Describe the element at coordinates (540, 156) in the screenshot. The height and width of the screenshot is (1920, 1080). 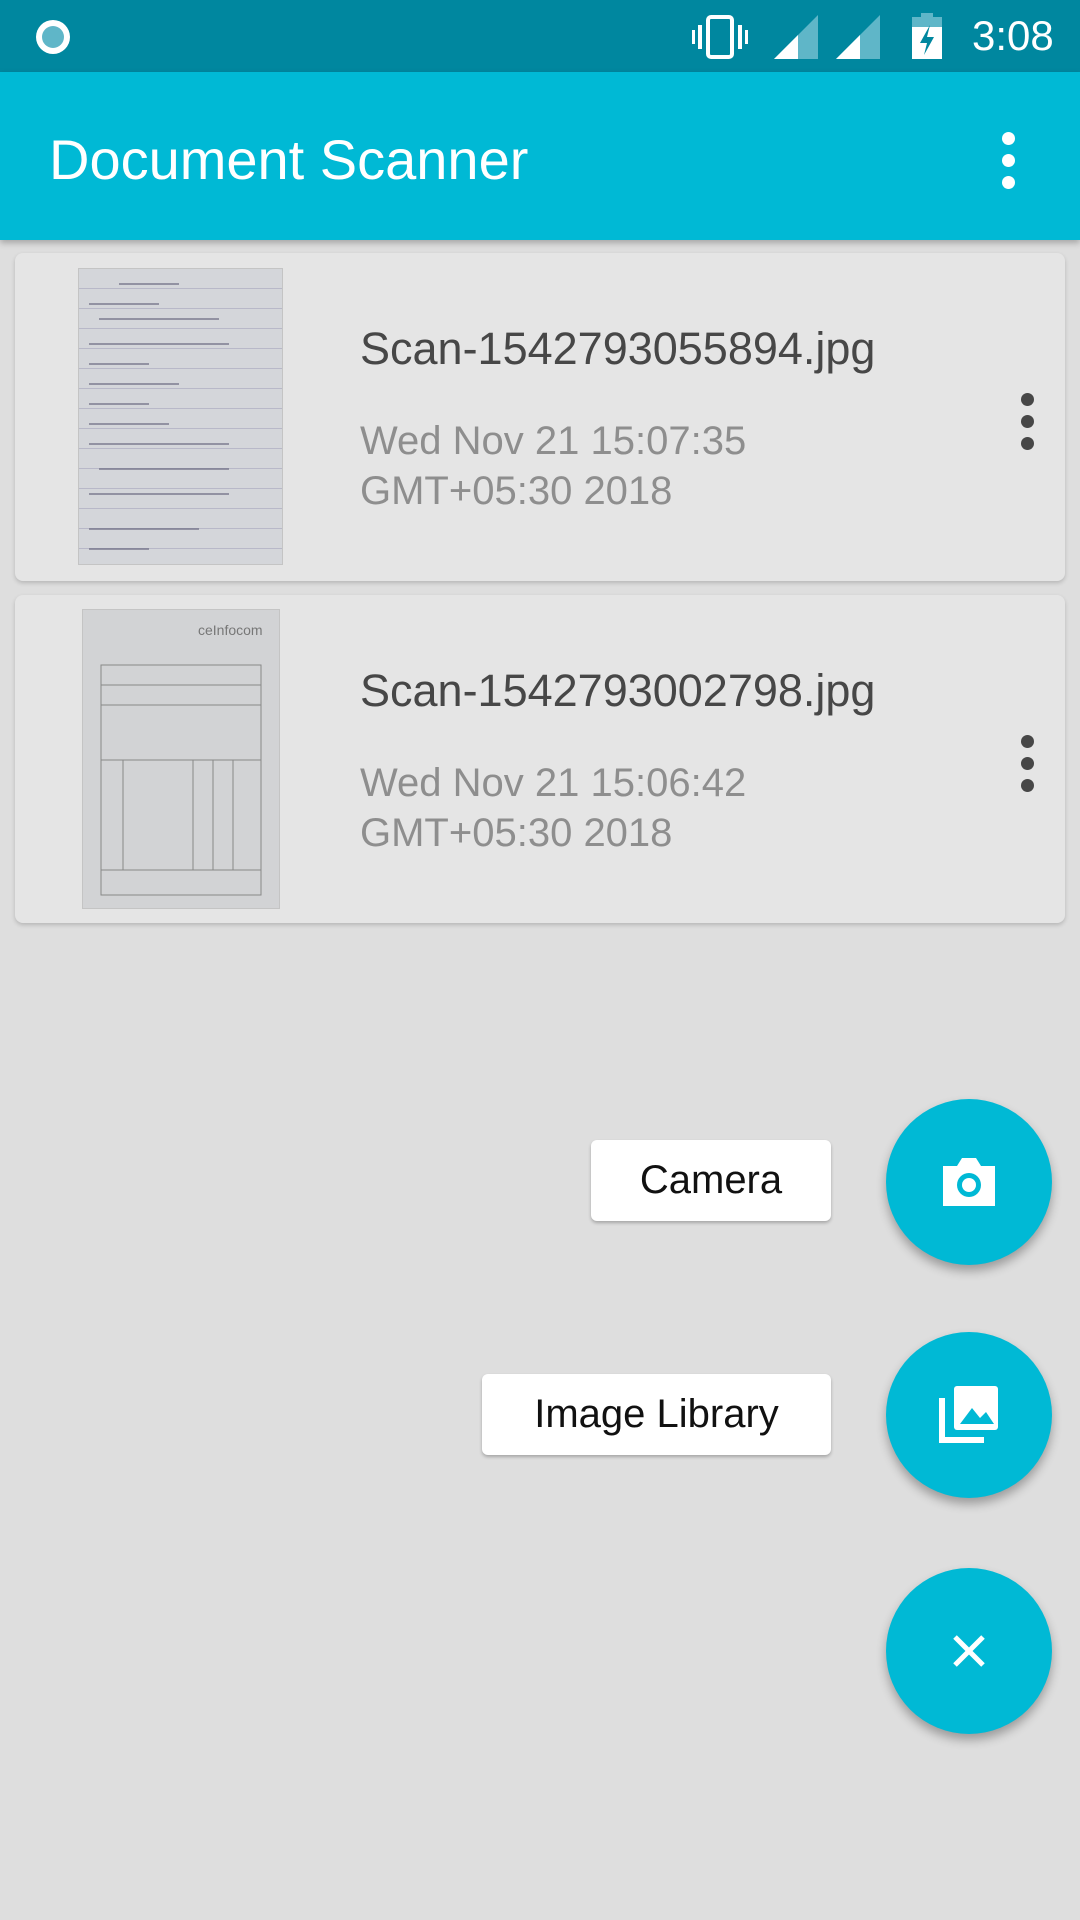
I see `app-bar: Document Scanner` at that location.